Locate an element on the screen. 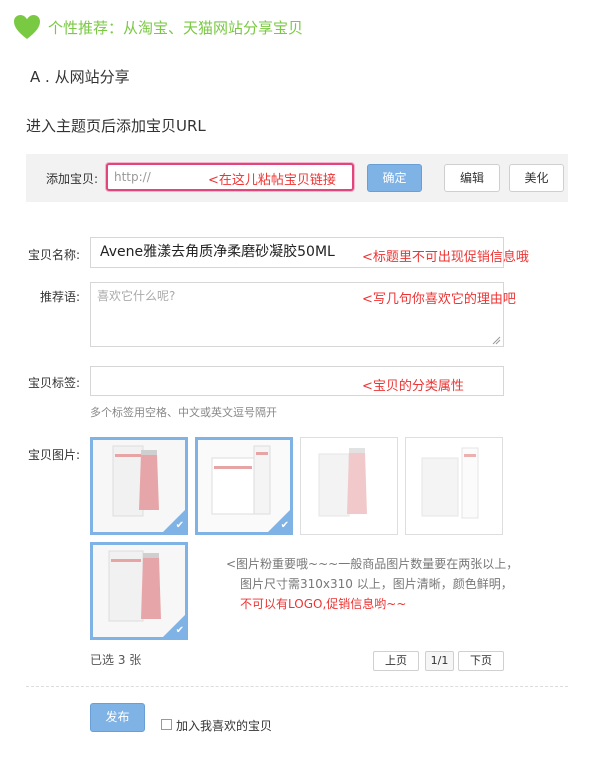  next-page-button: 下页 is located at coordinates (481, 661).